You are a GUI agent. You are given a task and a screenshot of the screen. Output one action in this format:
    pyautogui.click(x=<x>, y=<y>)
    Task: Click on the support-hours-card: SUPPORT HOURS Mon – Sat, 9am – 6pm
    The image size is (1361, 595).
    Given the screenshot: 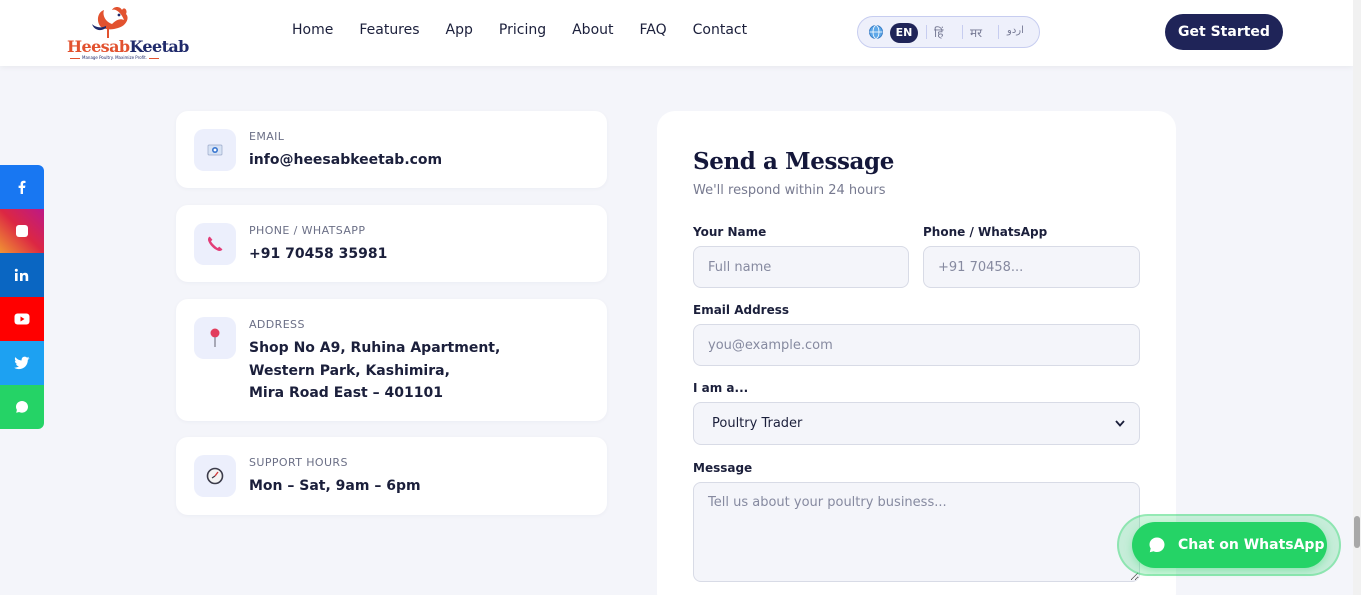 What is the action you would take?
    pyautogui.click(x=391, y=476)
    